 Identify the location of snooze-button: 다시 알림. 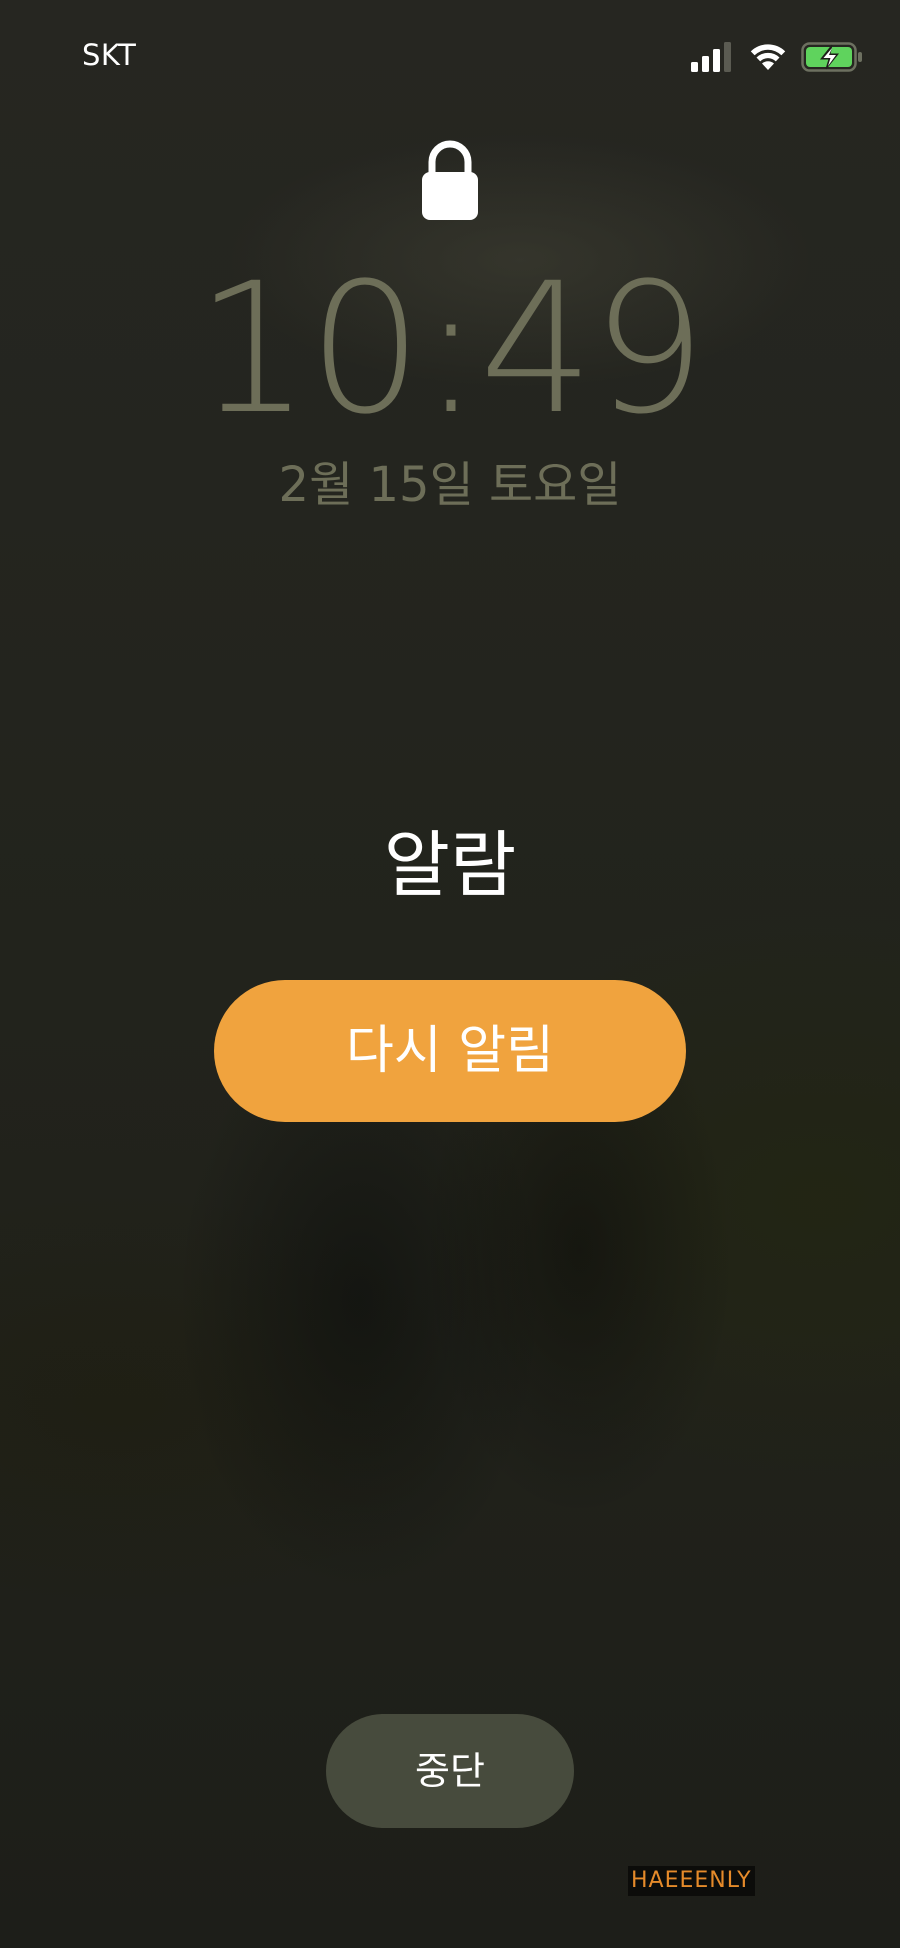
(450, 1051).